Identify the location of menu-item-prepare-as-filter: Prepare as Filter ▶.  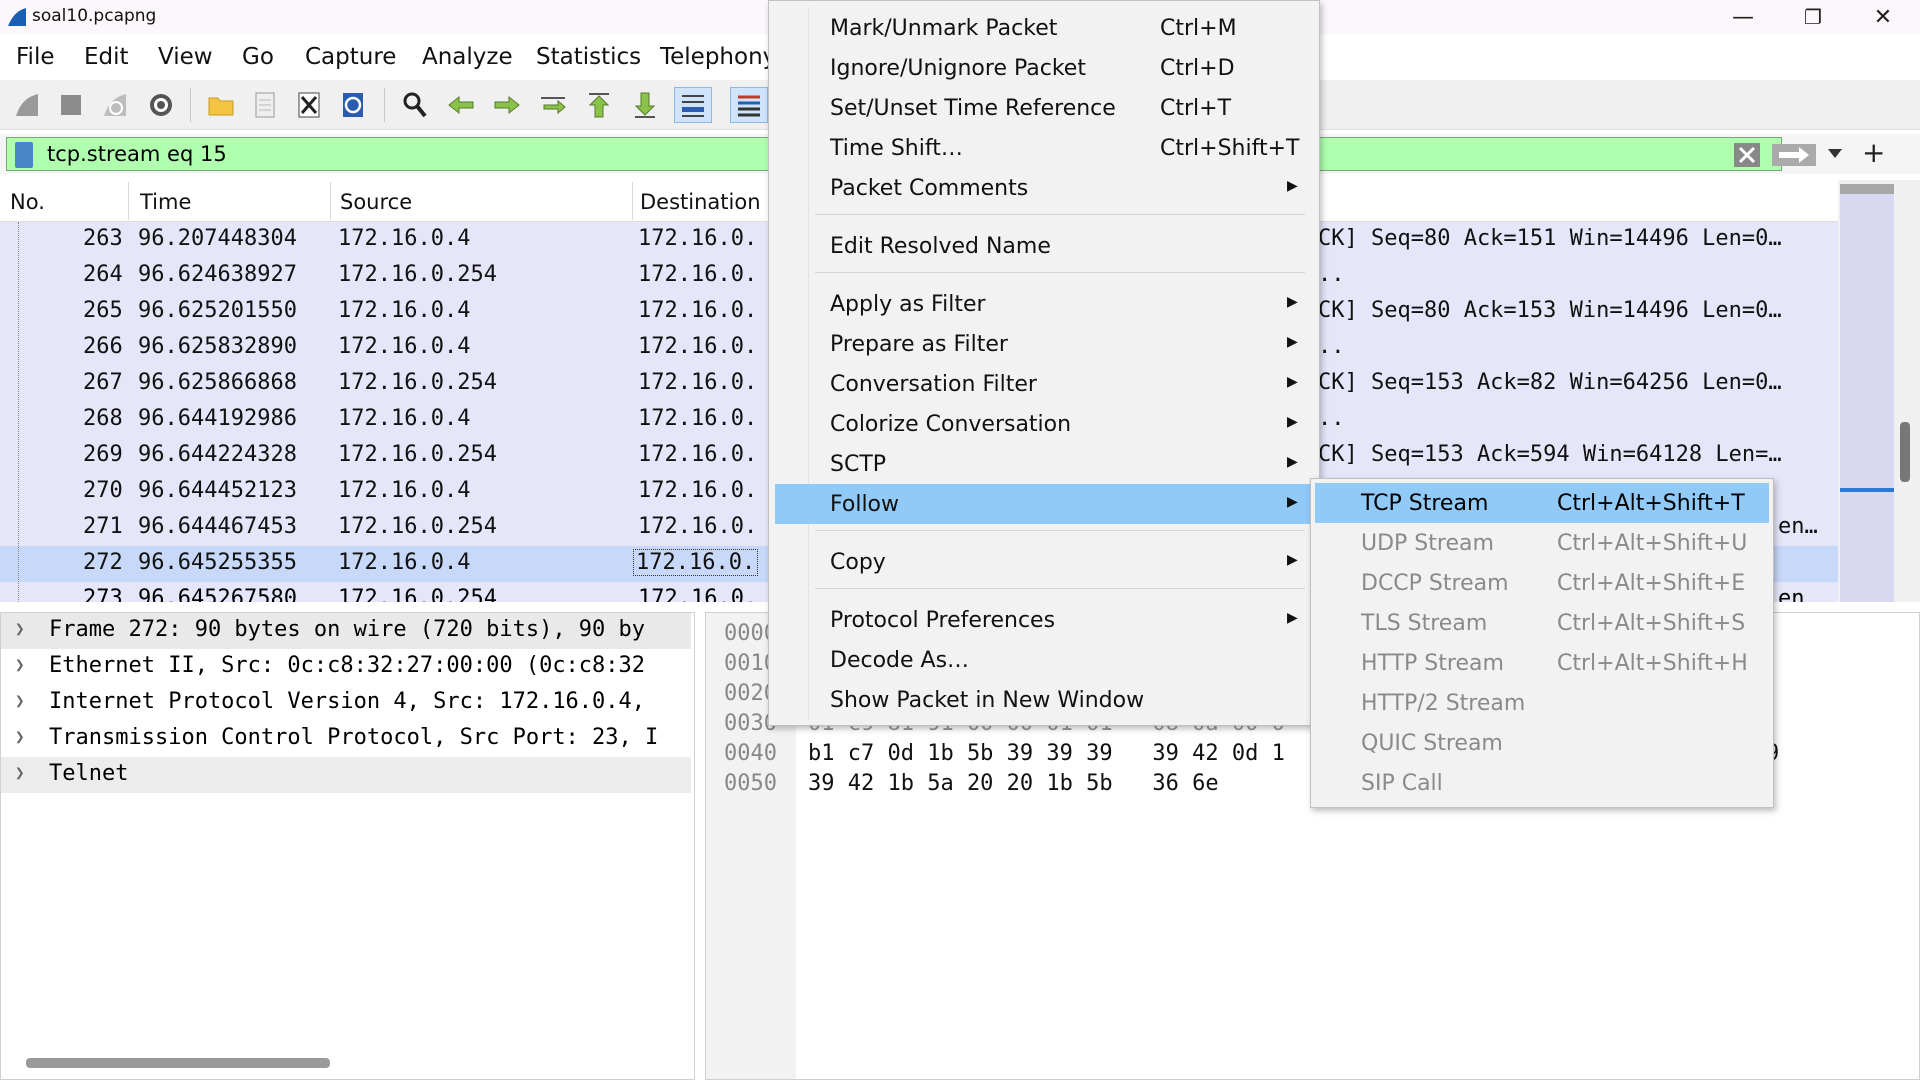
(1044, 344).